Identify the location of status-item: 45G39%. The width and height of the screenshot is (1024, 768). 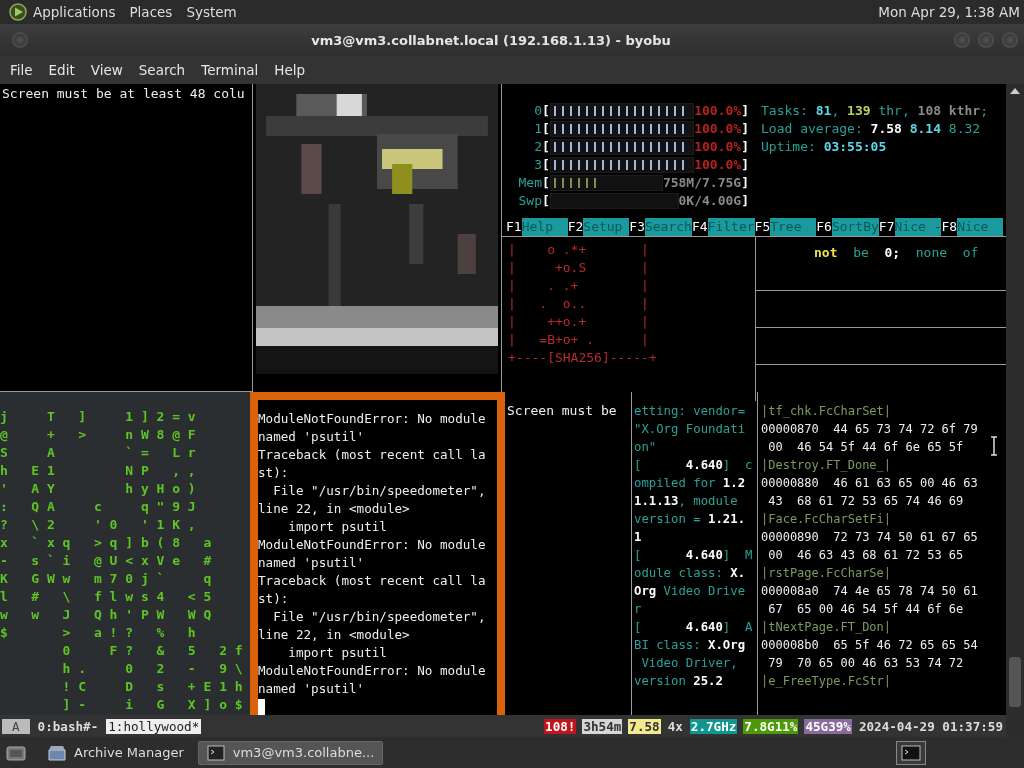
(828, 726).